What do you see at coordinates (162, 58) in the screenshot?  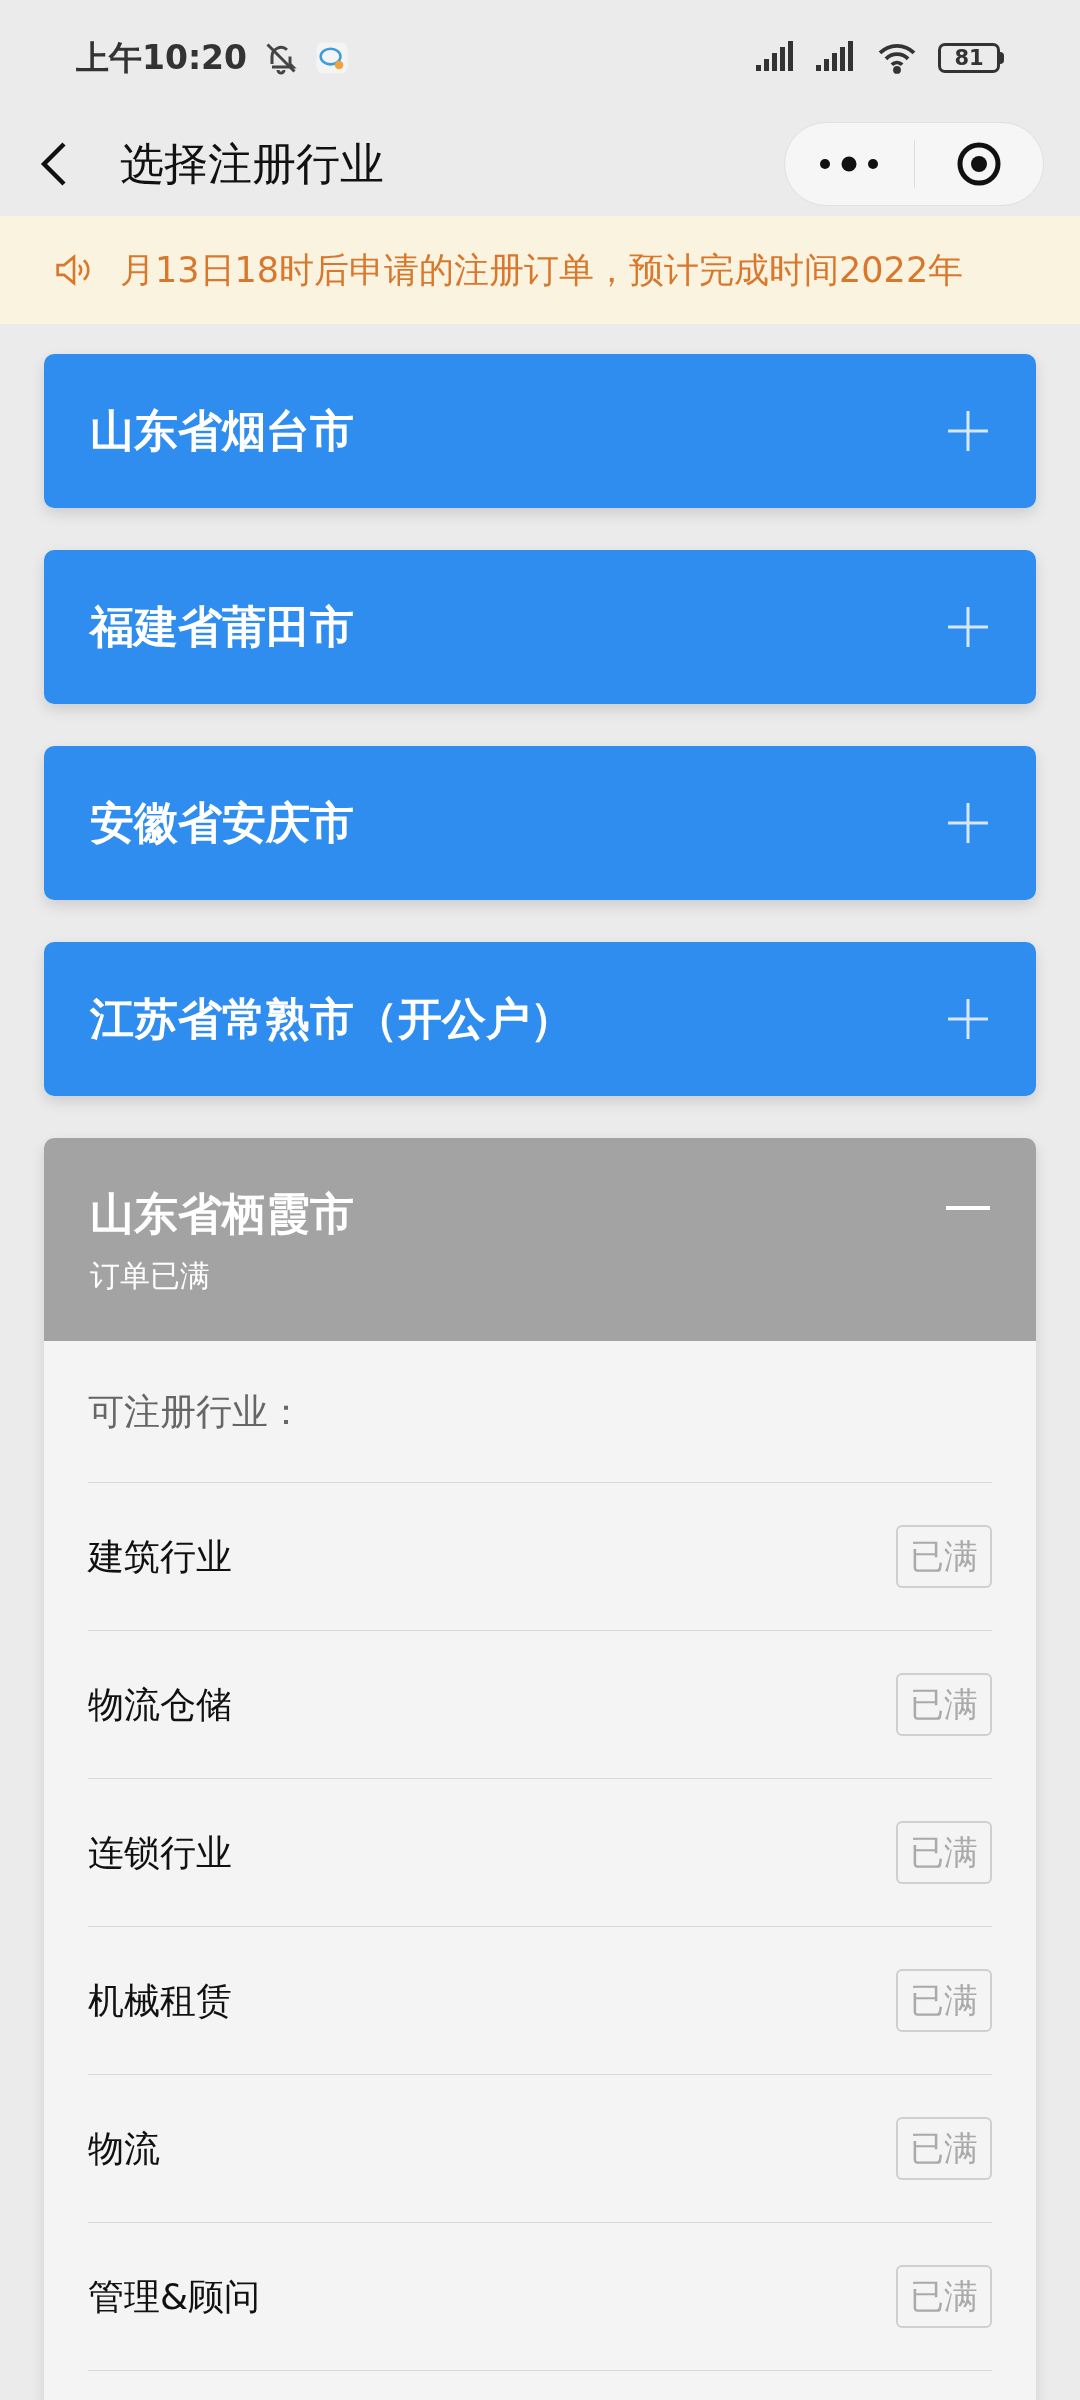 I see `status-time: 上午10:20` at bounding box center [162, 58].